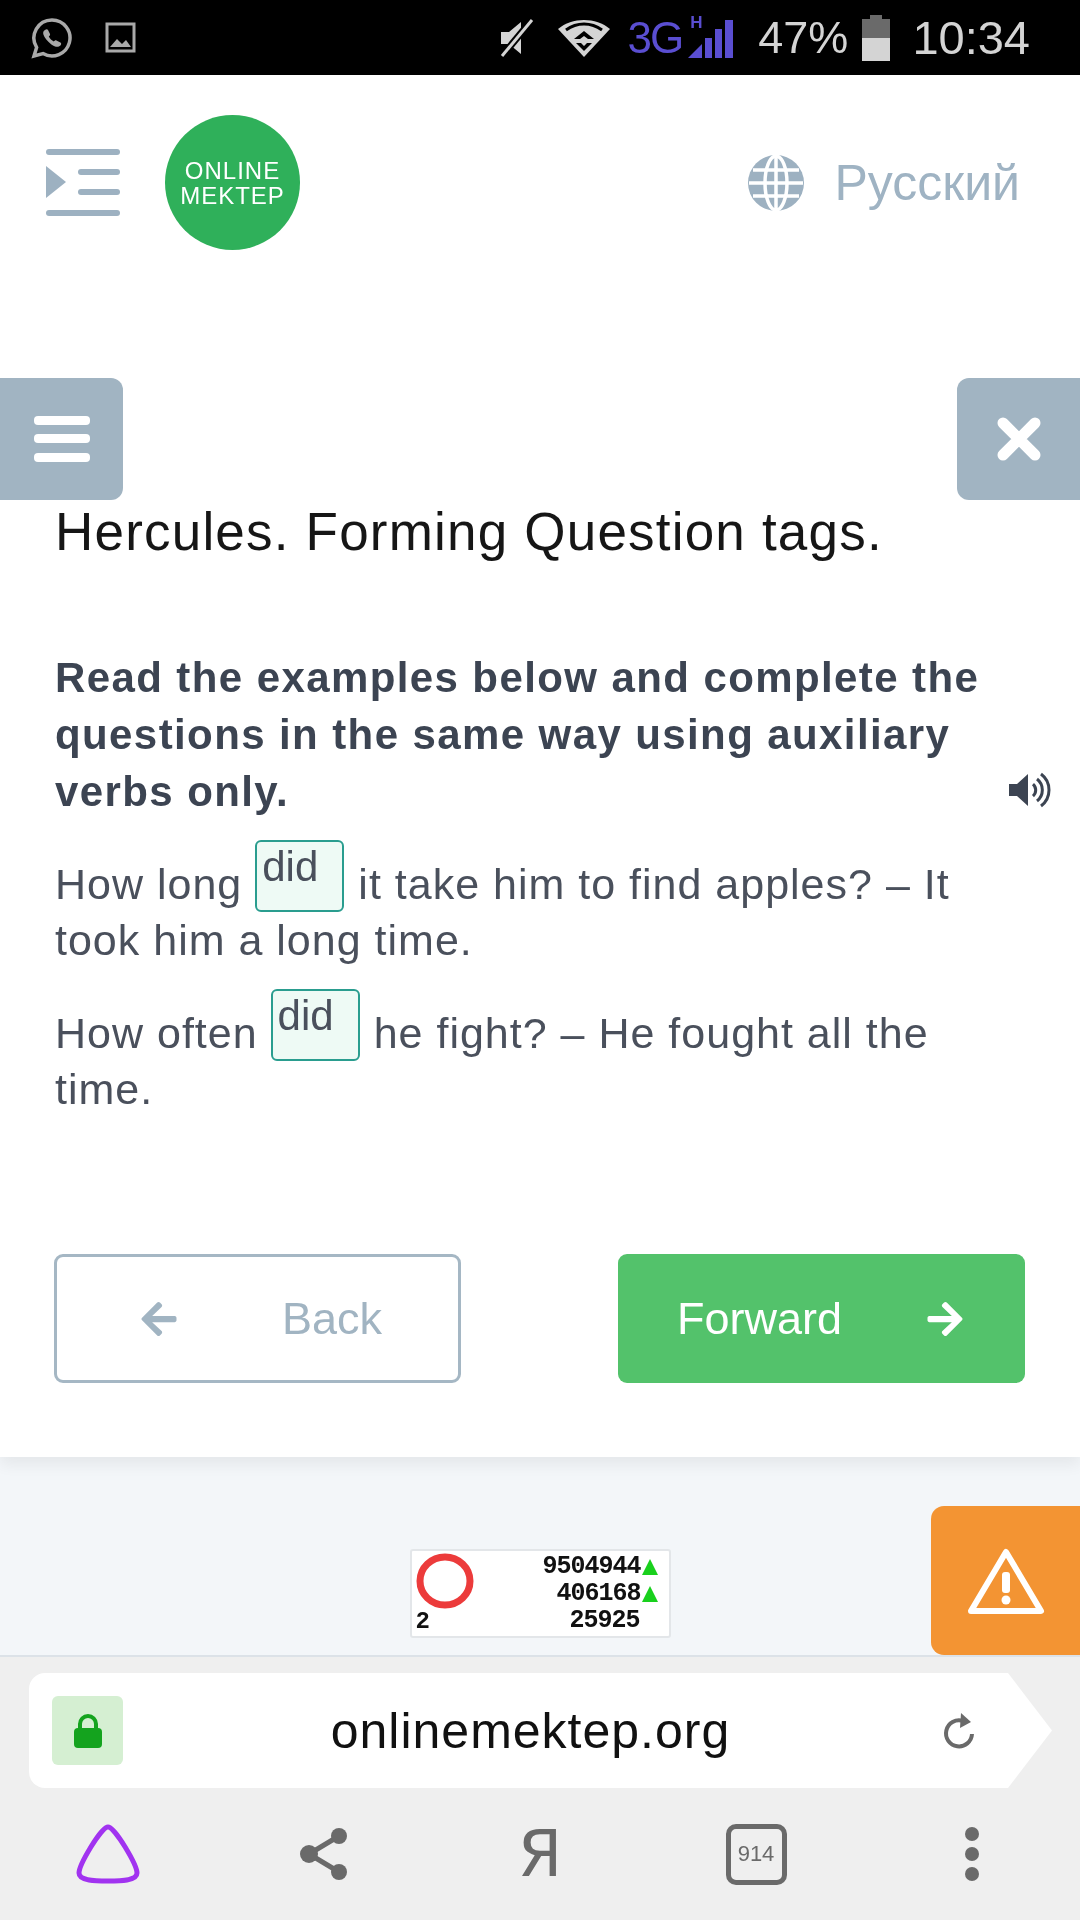 The width and height of the screenshot is (1080, 1920). What do you see at coordinates (972, 1854) in the screenshot?
I see `more-icon` at bounding box center [972, 1854].